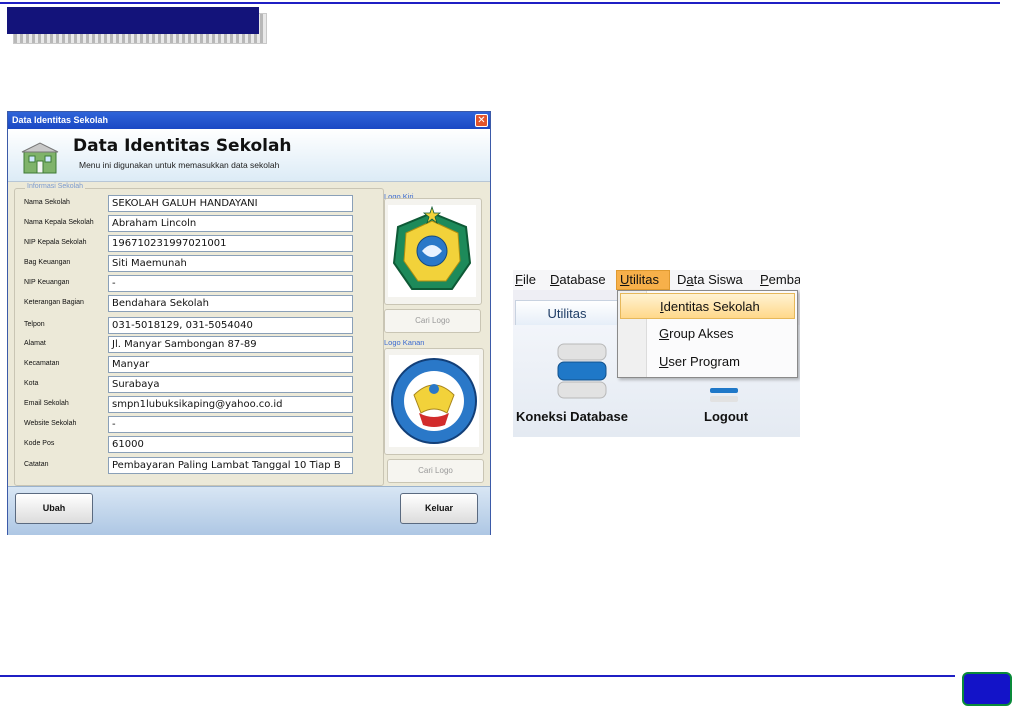 The width and height of the screenshot is (1016, 710). I want to click on field-label: NIP Kepala Sekolah, so click(55, 242).